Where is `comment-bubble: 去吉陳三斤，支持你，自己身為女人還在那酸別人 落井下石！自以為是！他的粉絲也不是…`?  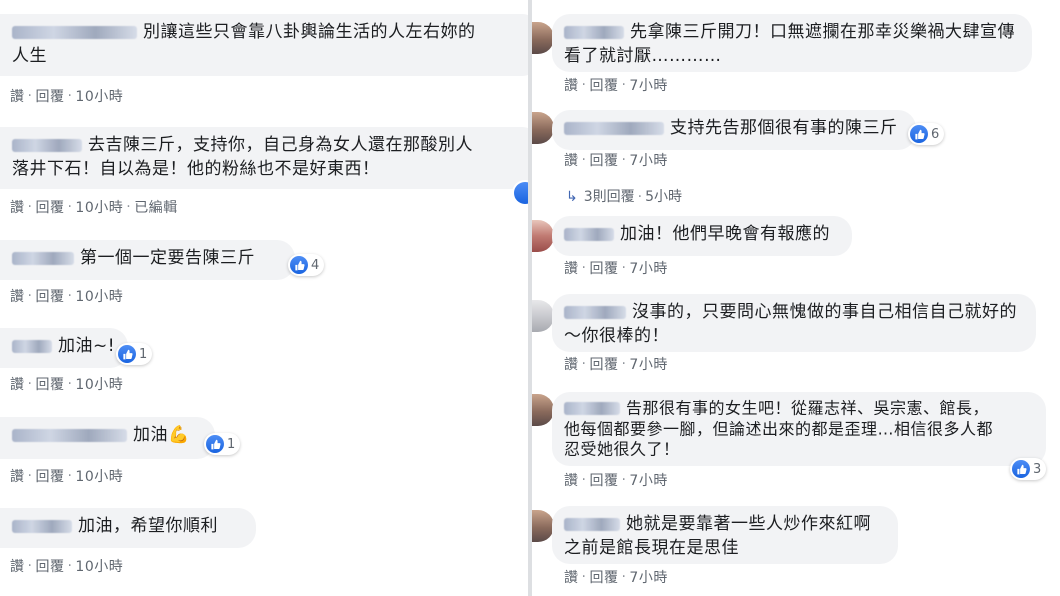
comment-bubble: 去吉陳三斤，支持你，自己身為女人還在那酸別人 落井下石！自以為是！他的粉絲也不是… is located at coordinates (264, 158).